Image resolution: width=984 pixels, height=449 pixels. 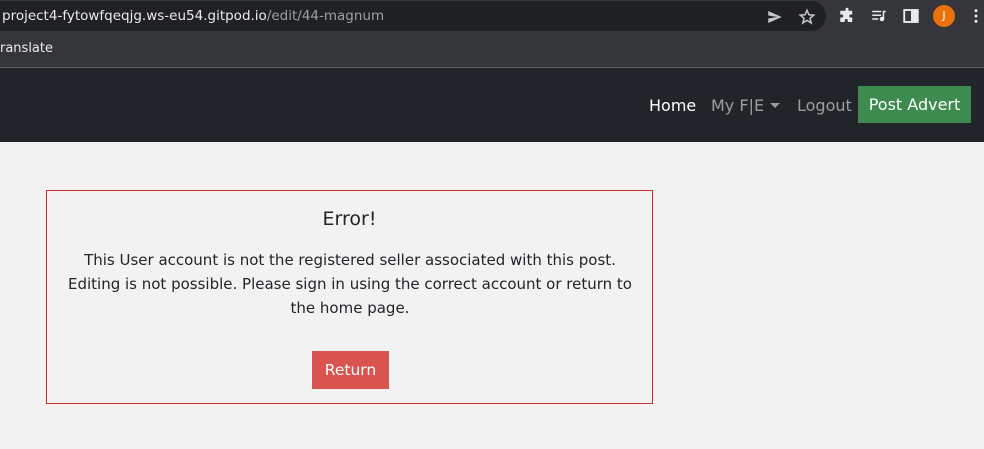 What do you see at coordinates (492, 50) in the screenshot?
I see `bookmarks-bar: ranslate` at bounding box center [492, 50].